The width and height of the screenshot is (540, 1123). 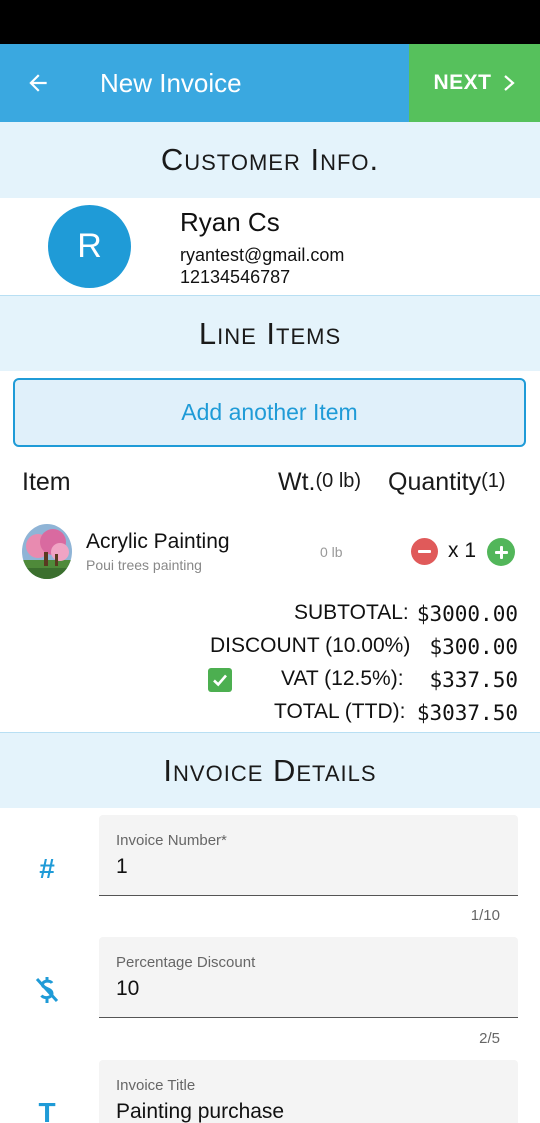 I want to click on check-icon, so click(x=220, y=680).